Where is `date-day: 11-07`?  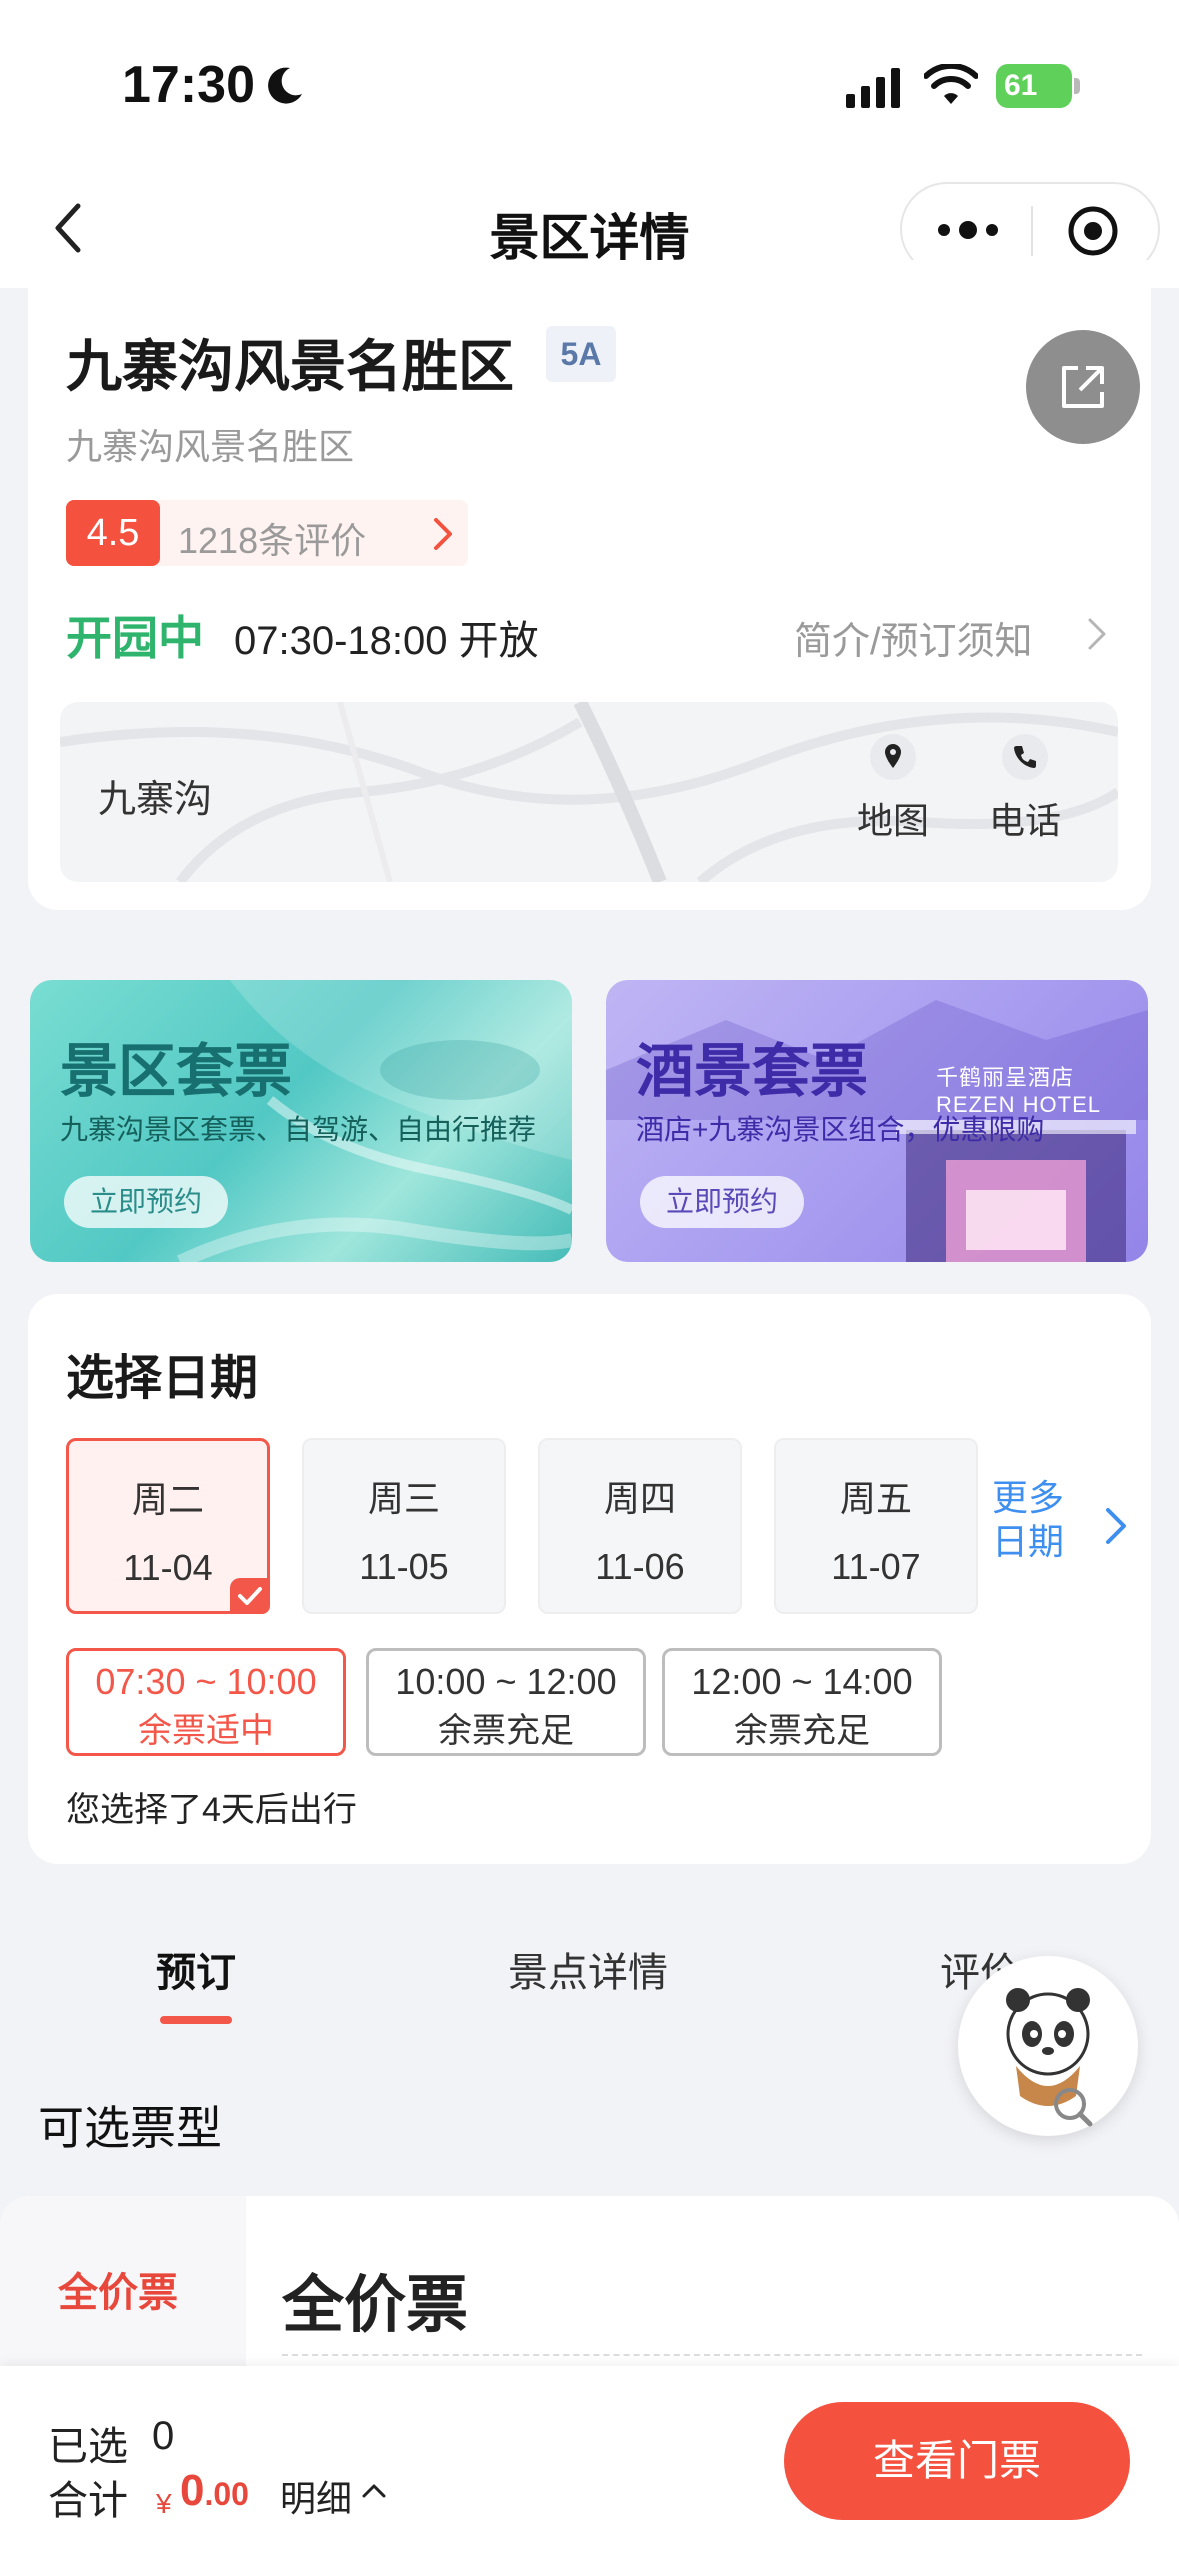
date-day: 11-07 is located at coordinates (876, 1566).